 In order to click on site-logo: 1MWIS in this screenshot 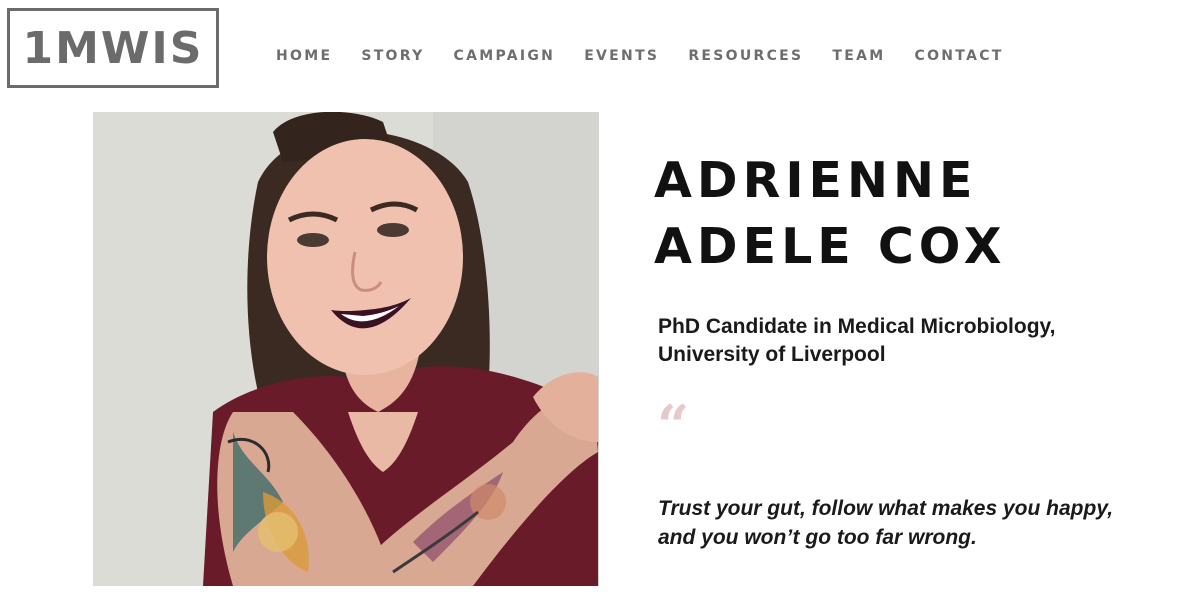, I will do `click(113, 48)`.